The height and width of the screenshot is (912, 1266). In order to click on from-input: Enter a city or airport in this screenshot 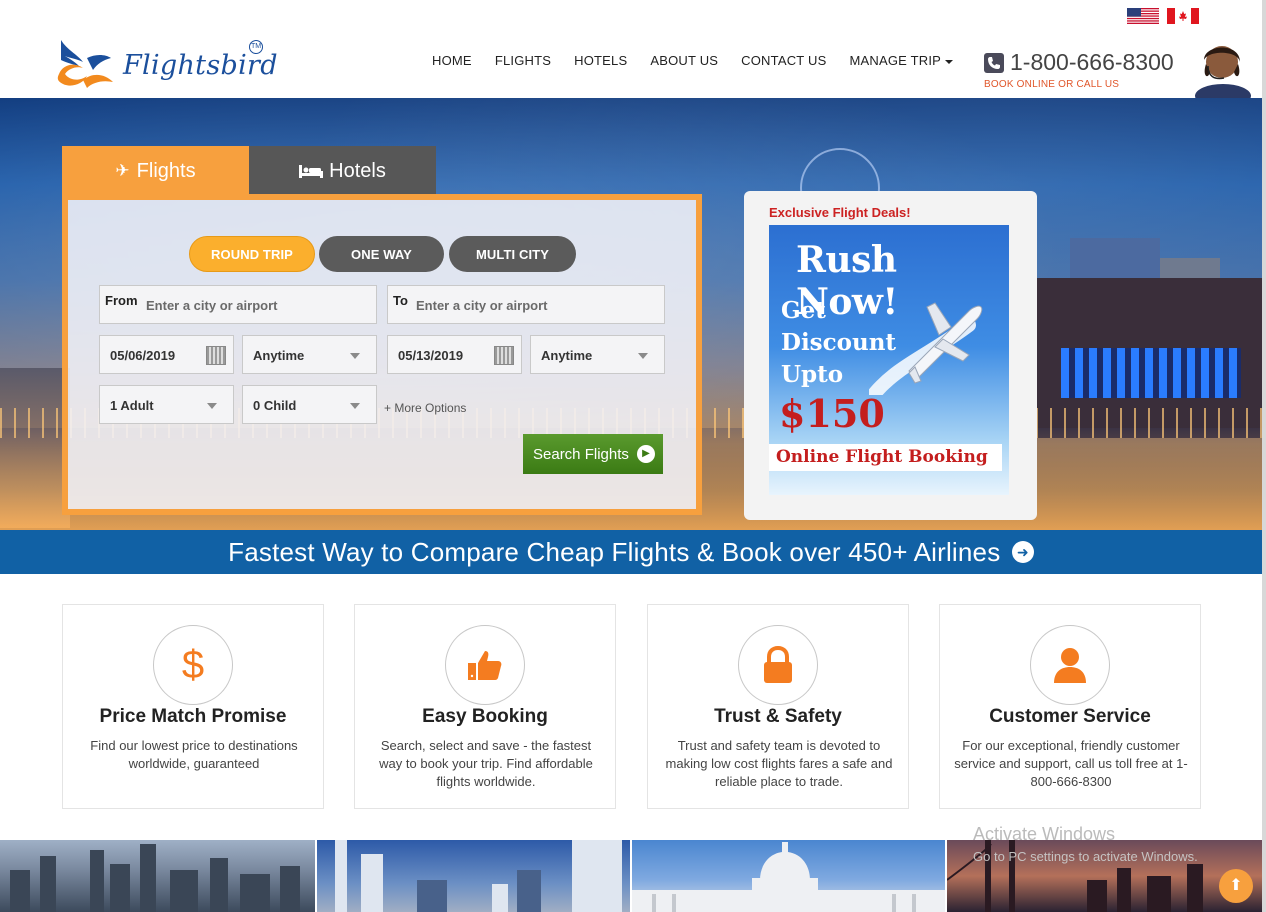, I will do `click(211, 305)`.